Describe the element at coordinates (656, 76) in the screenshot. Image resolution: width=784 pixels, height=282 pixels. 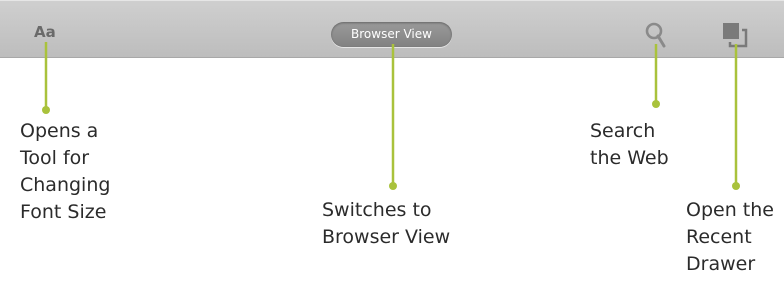
I see `leader-search` at that location.